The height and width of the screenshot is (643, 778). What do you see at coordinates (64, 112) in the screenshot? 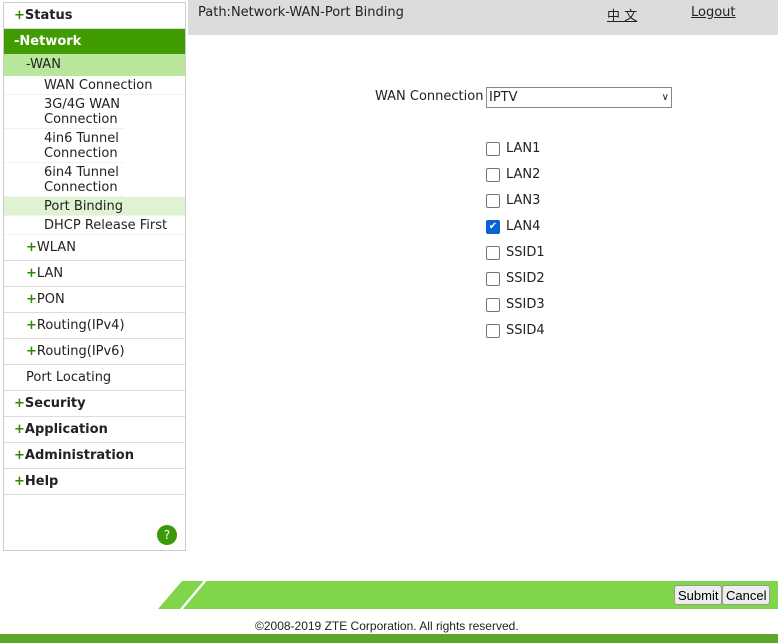
I see `menu-3g4g-wan: 3G/4G WAN Connection` at bounding box center [64, 112].